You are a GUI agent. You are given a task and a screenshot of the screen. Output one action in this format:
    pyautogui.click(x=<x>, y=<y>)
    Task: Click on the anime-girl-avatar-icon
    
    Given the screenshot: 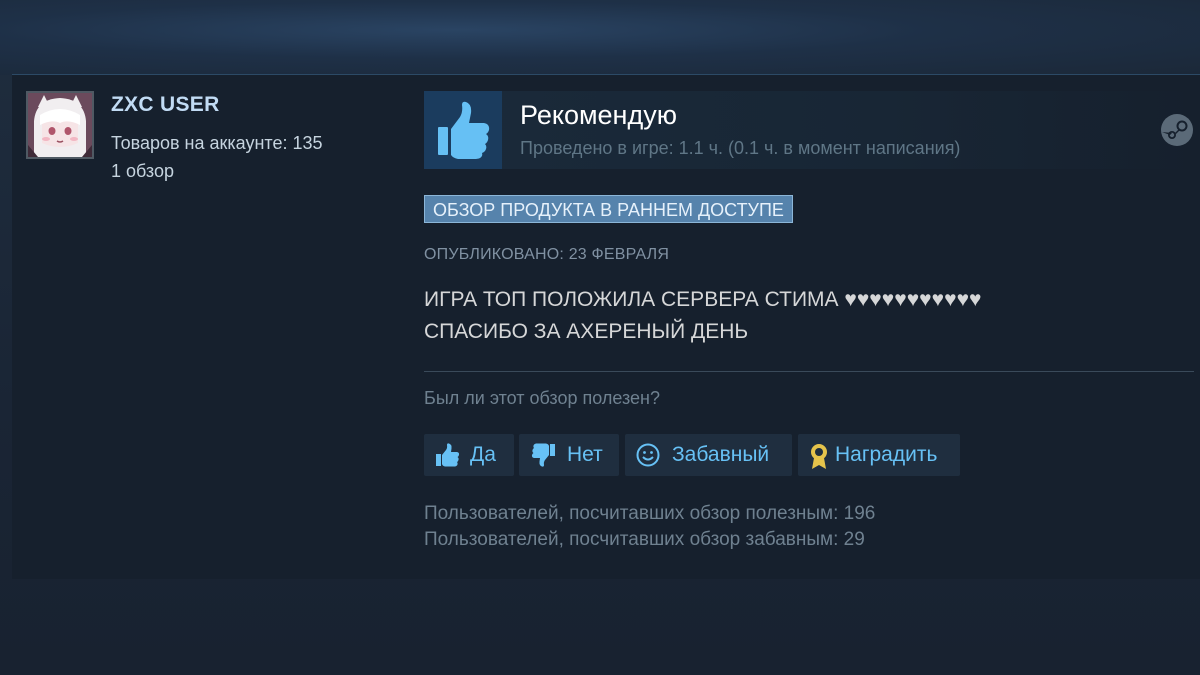 What is the action you would take?
    pyautogui.click(x=60, y=125)
    